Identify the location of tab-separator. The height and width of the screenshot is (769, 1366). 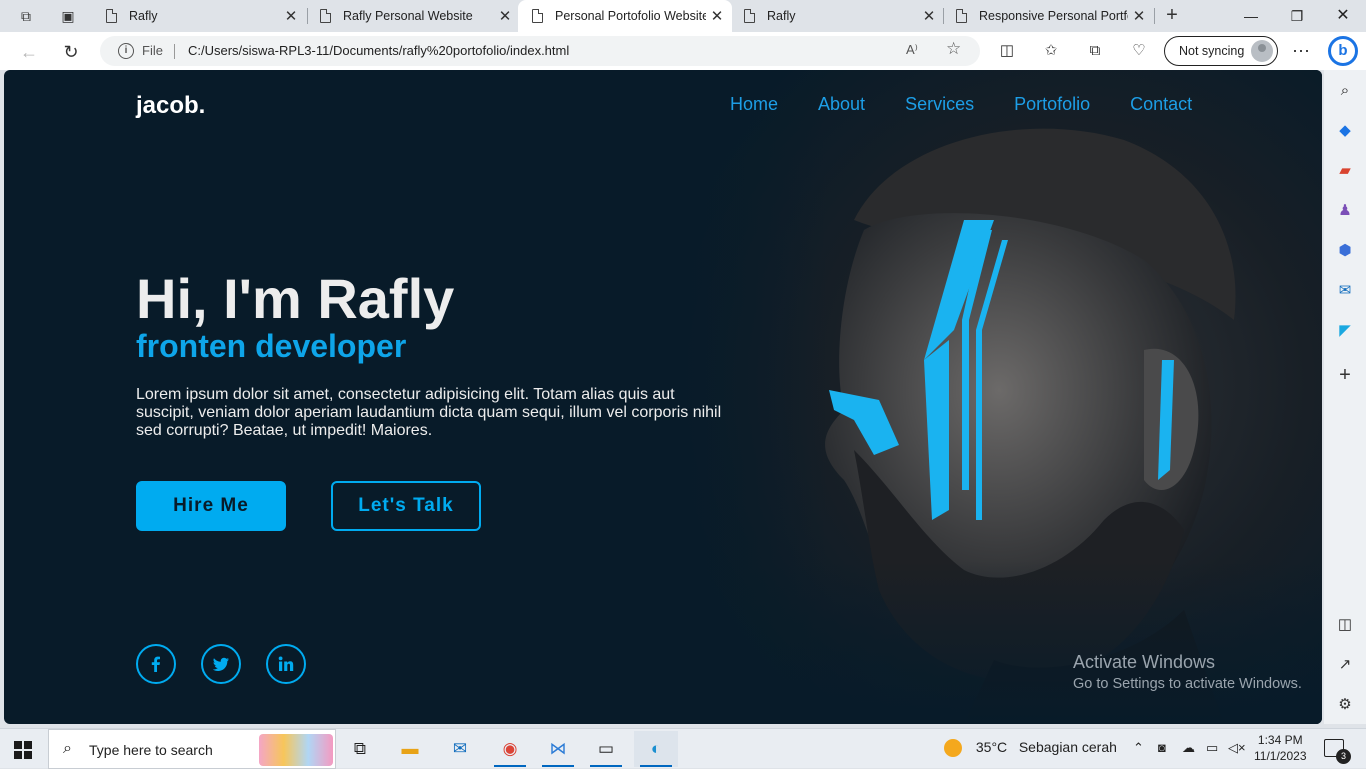
(1154, 16).